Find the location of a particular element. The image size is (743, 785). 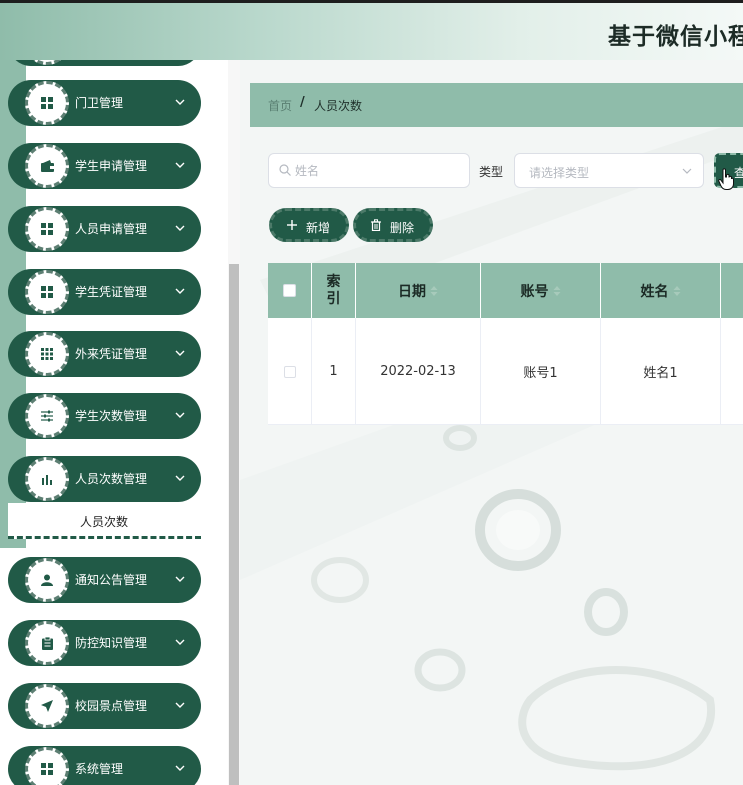

column-header-label: 账号 is located at coordinates (534, 291).